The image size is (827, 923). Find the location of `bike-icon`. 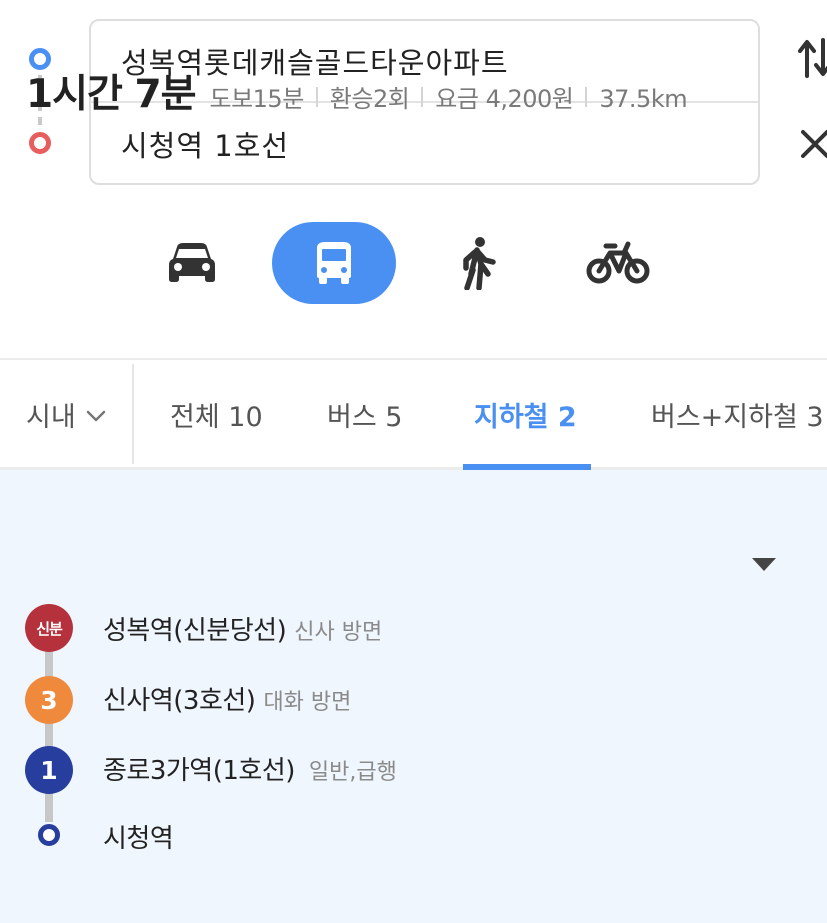

bike-icon is located at coordinates (618, 262).